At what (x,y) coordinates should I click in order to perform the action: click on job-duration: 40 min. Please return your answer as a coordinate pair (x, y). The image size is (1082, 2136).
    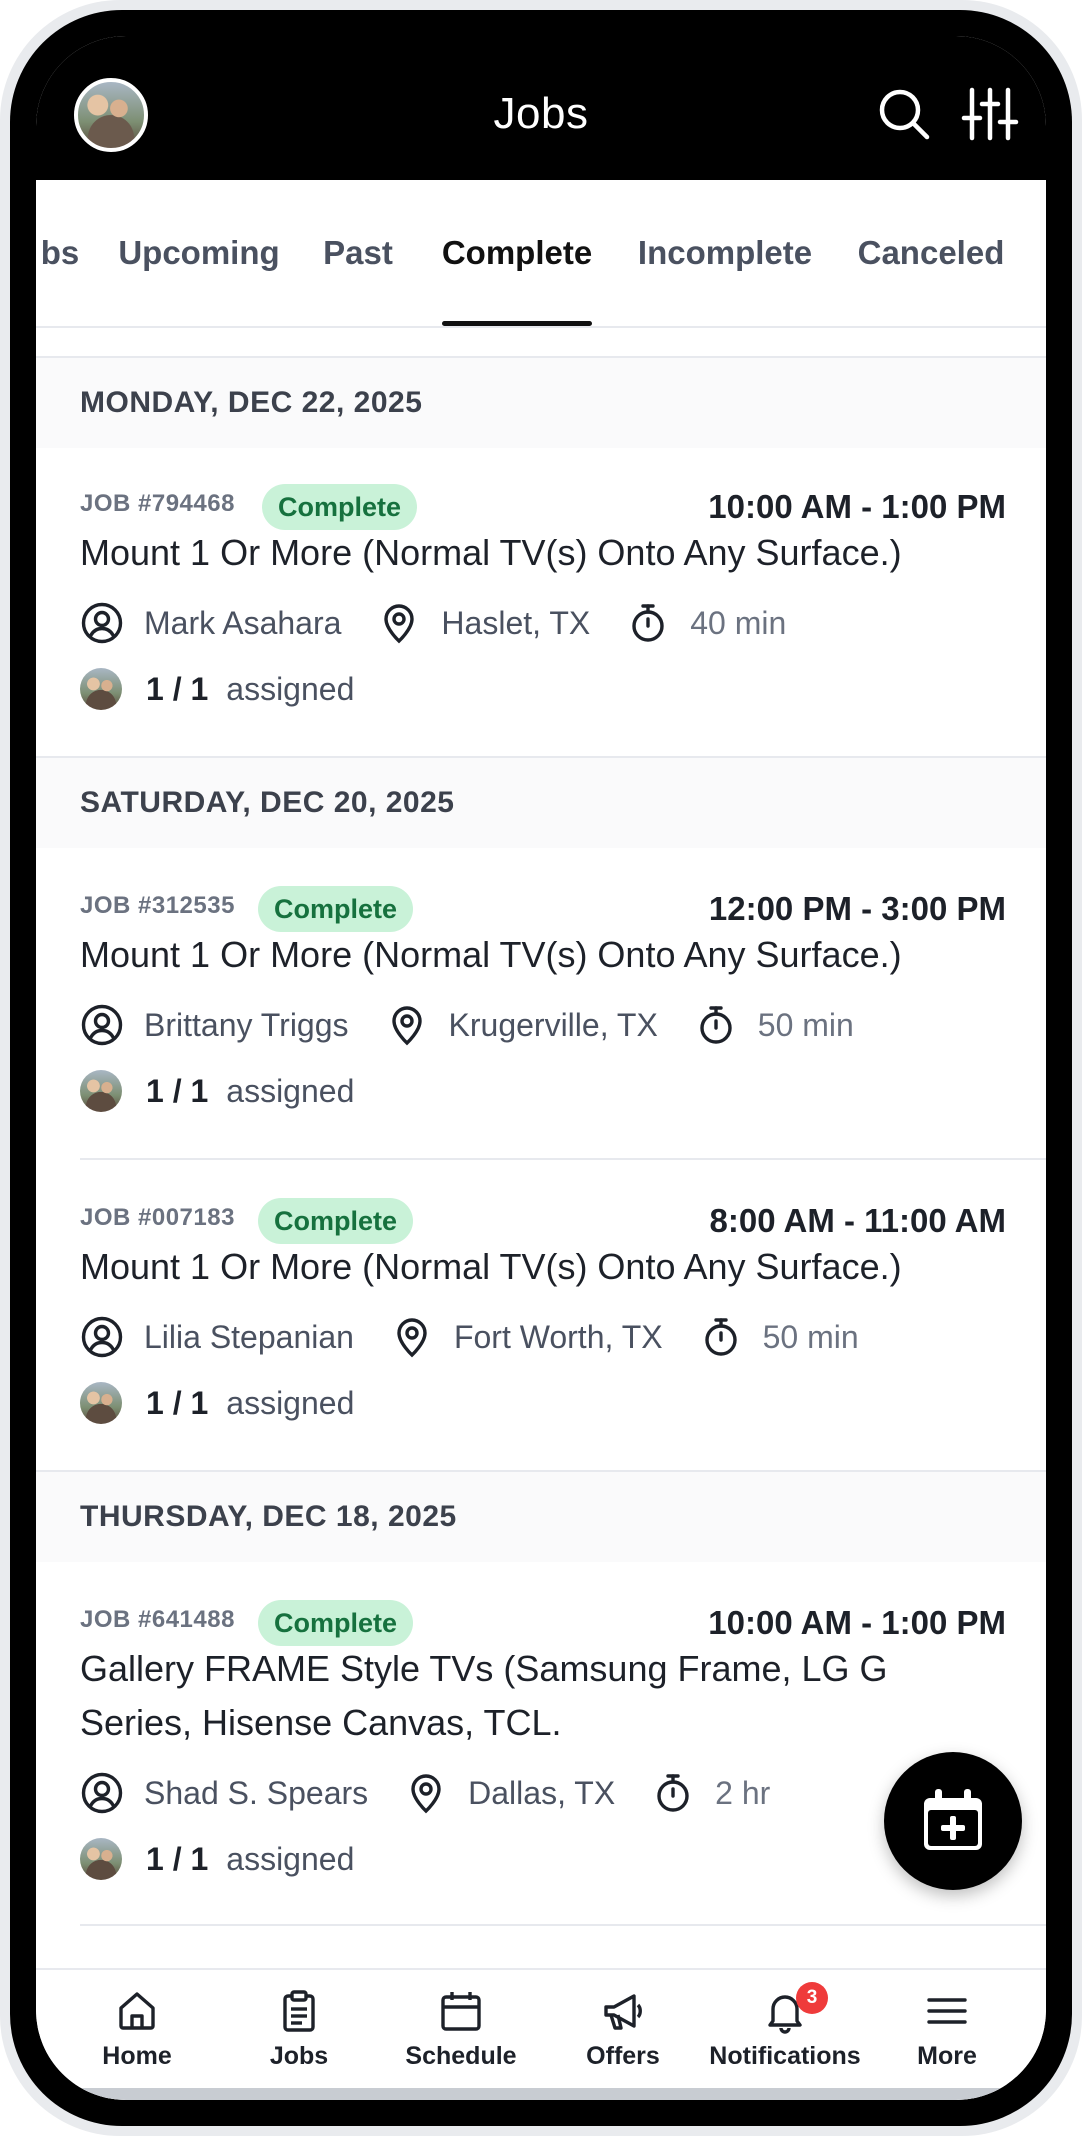
    Looking at the image, I should click on (738, 622).